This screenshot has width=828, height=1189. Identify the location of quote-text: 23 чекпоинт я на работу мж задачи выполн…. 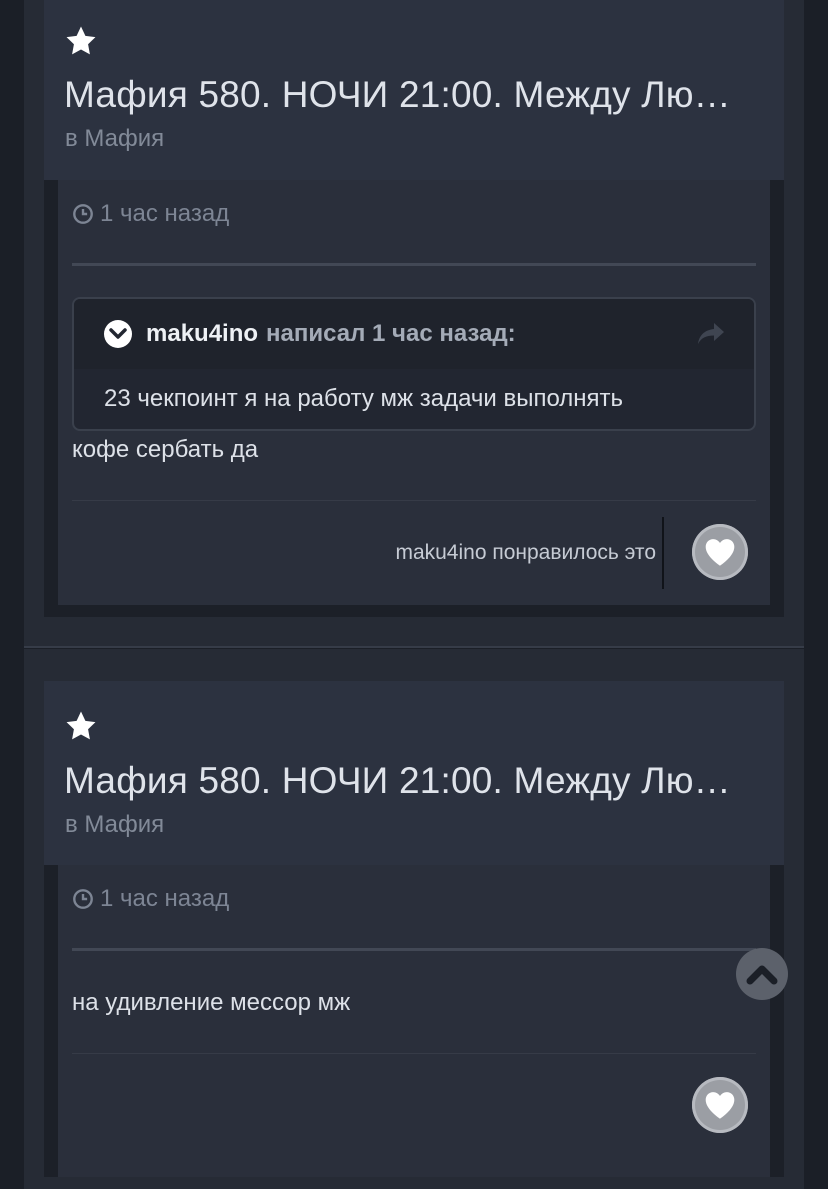
(364, 398).